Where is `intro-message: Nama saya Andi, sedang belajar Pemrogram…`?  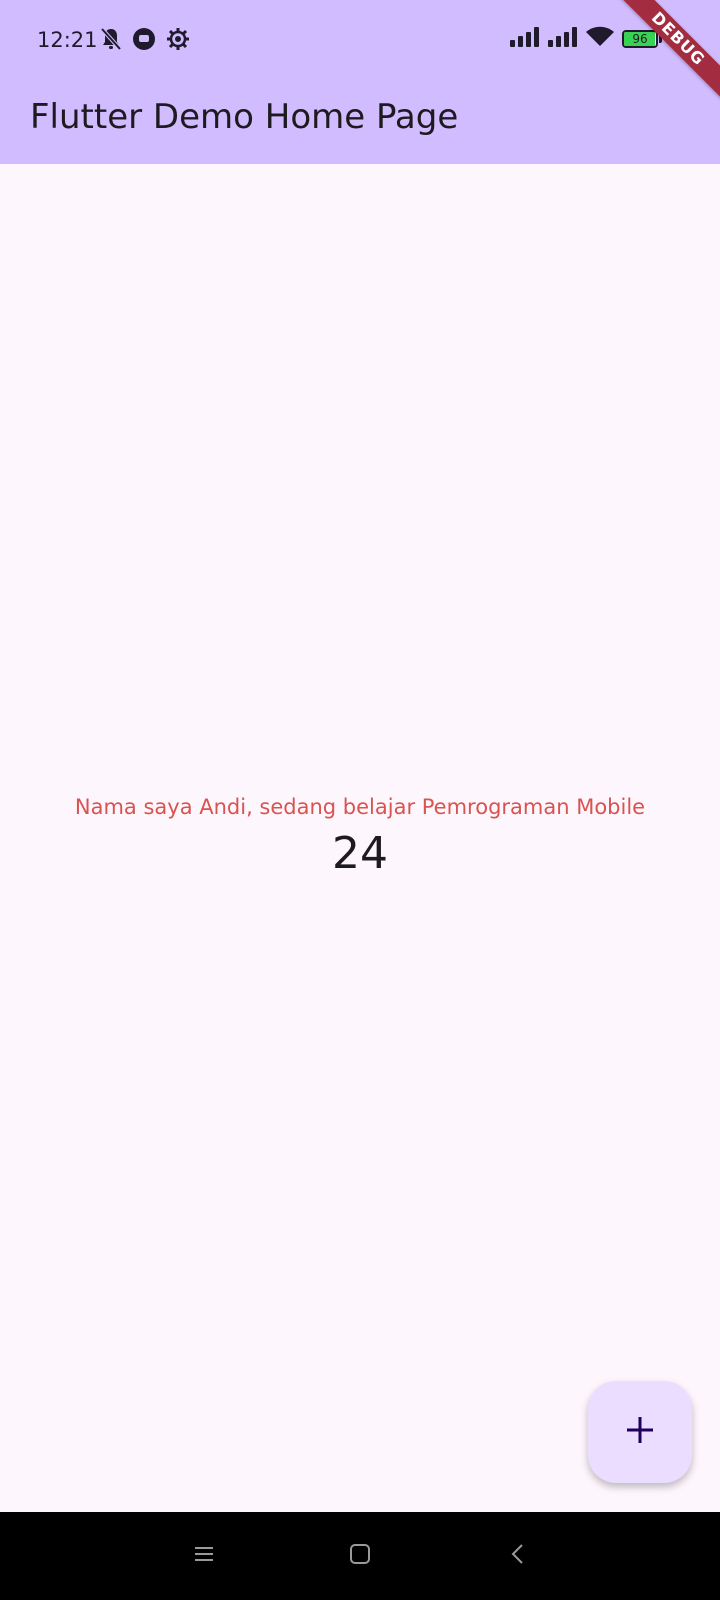 intro-message: Nama saya Andi, sedang belajar Pemrogram… is located at coordinates (360, 807).